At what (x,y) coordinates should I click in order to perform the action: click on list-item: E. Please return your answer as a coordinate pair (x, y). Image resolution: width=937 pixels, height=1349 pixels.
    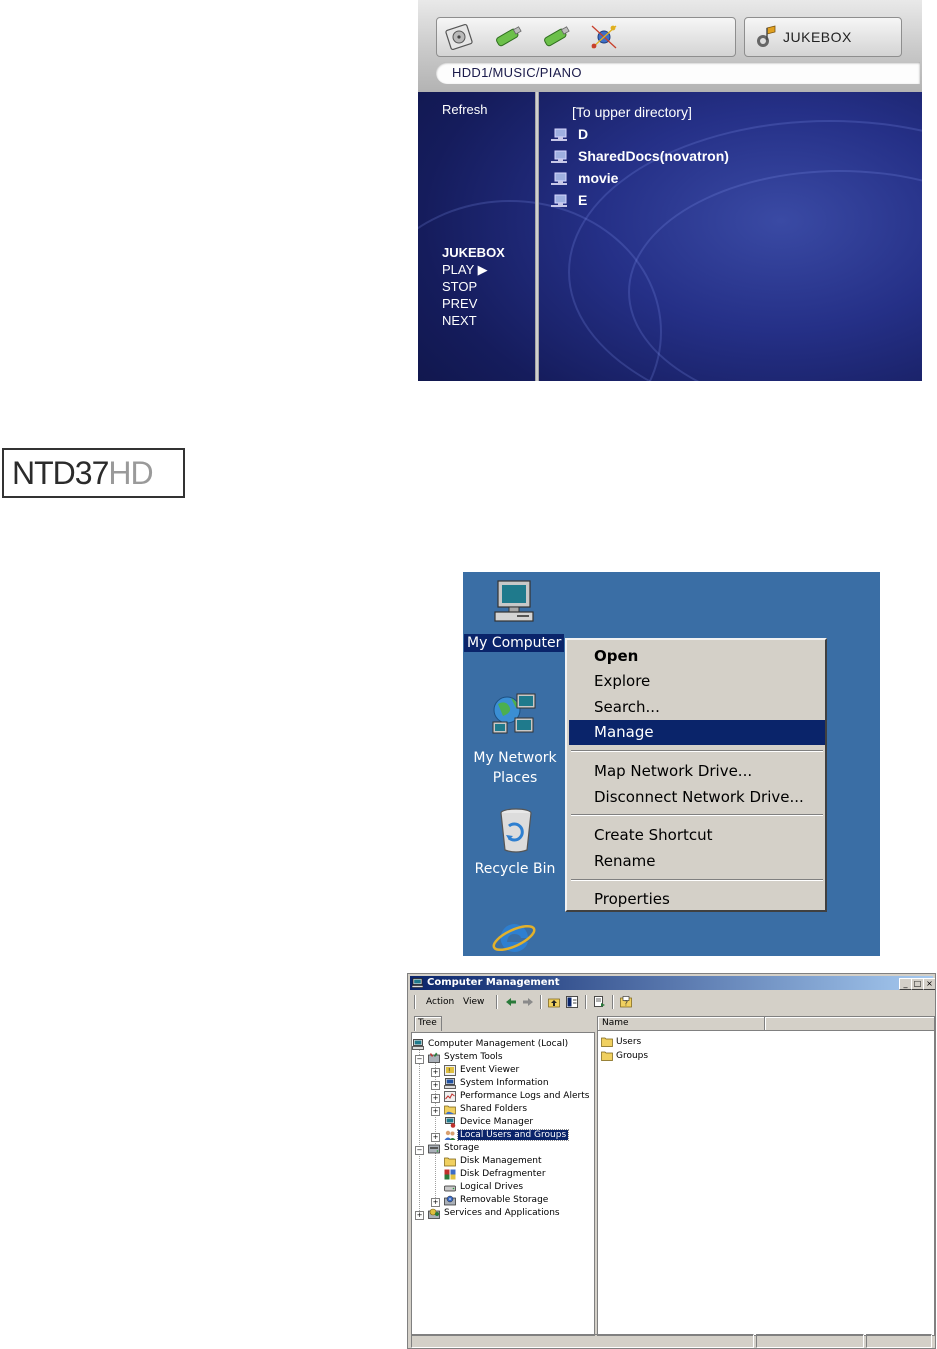
    Looking at the image, I should click on (733, 201).